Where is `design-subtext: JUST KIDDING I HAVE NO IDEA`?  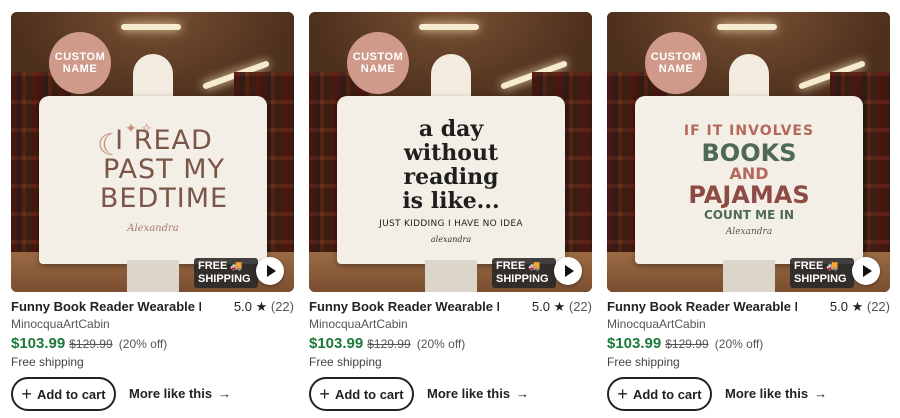
design-subtext: JUST KIDDING I HAVE NO IDEA is located at coordinates (451, 223).